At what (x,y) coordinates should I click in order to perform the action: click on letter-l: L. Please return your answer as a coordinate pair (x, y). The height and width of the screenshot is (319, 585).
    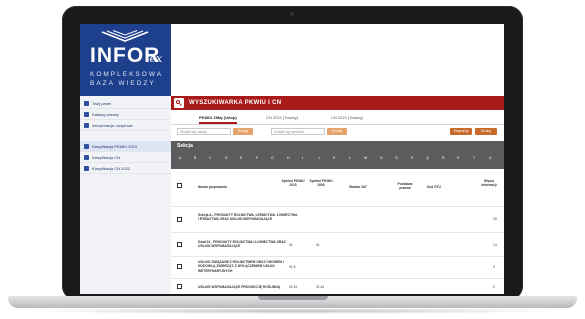
    Looking at the image, I should click on (350, 158).